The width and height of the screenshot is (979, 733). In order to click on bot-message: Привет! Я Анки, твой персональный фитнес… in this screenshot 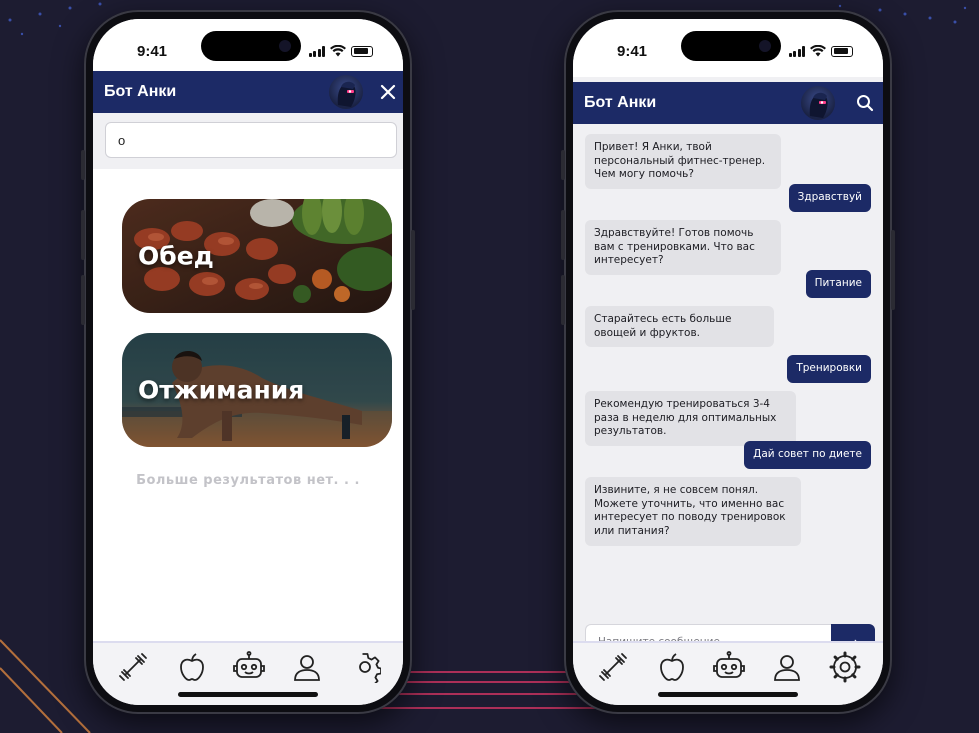, I will do `click(683, 161)`.